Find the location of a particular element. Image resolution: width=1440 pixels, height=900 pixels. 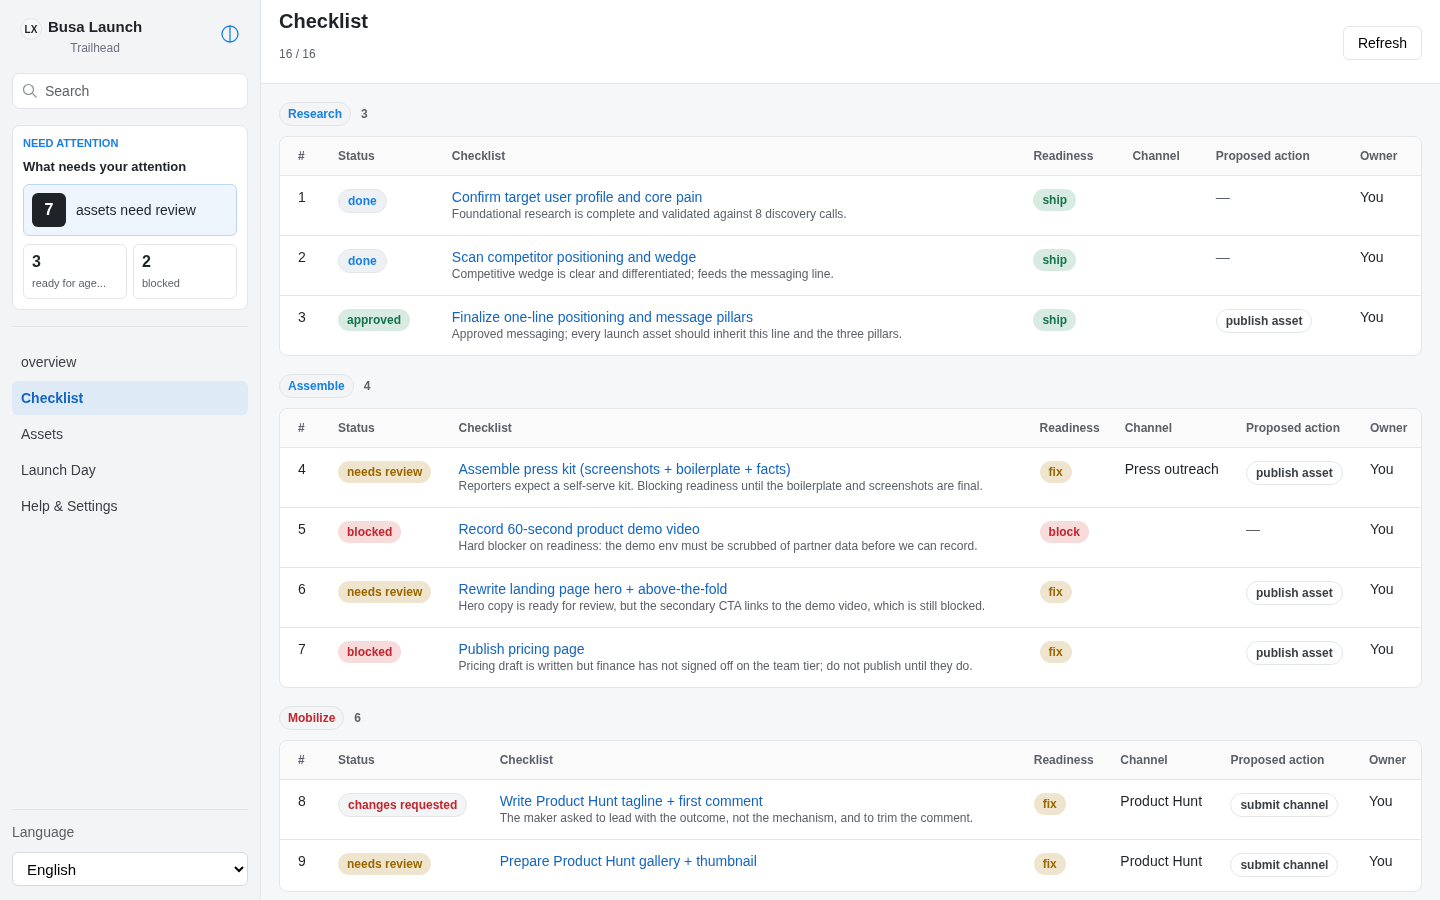

language-select: English is located at coordinates (130, 869).